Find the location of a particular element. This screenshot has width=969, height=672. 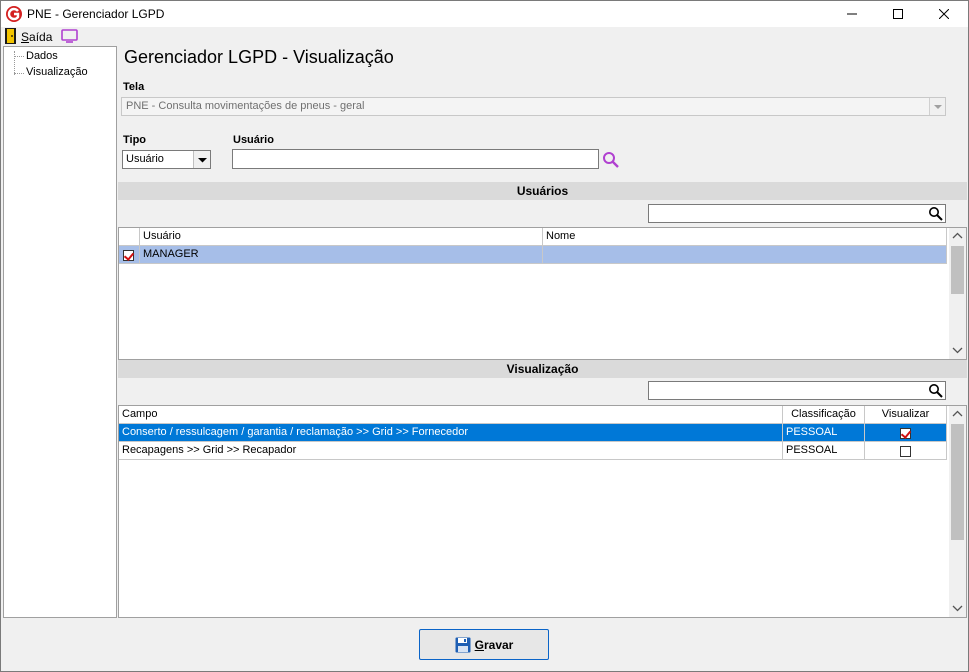

row-checkbox-cell is located at coordinates (129, 255).